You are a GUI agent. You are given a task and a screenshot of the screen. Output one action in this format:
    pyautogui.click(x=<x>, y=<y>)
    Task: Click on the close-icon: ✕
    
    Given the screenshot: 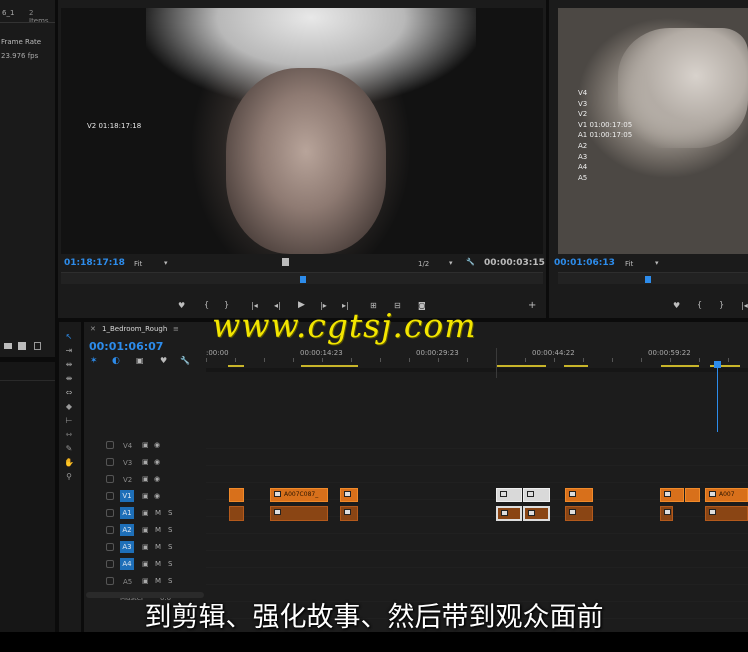 What is the action you would take?
    pyautogui.click(x=93, y=329)
    